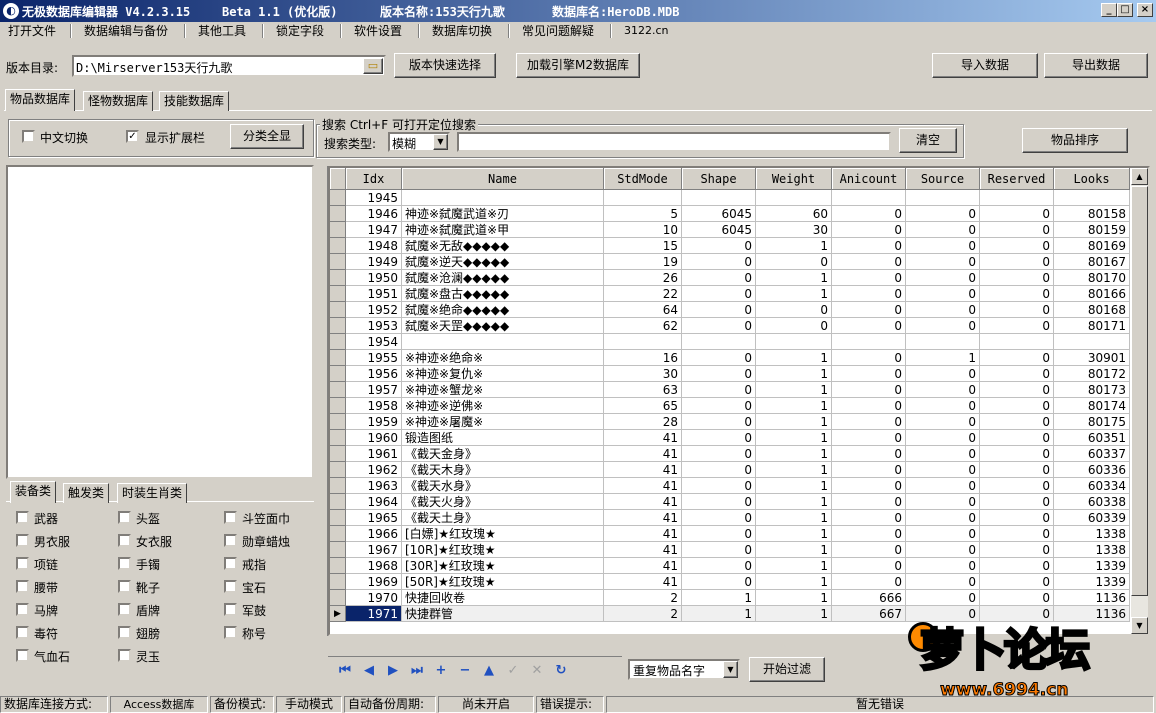 This screenshot has width=1156, height=713. I want to click on cell-stdmode: 26, so click(643, 278).